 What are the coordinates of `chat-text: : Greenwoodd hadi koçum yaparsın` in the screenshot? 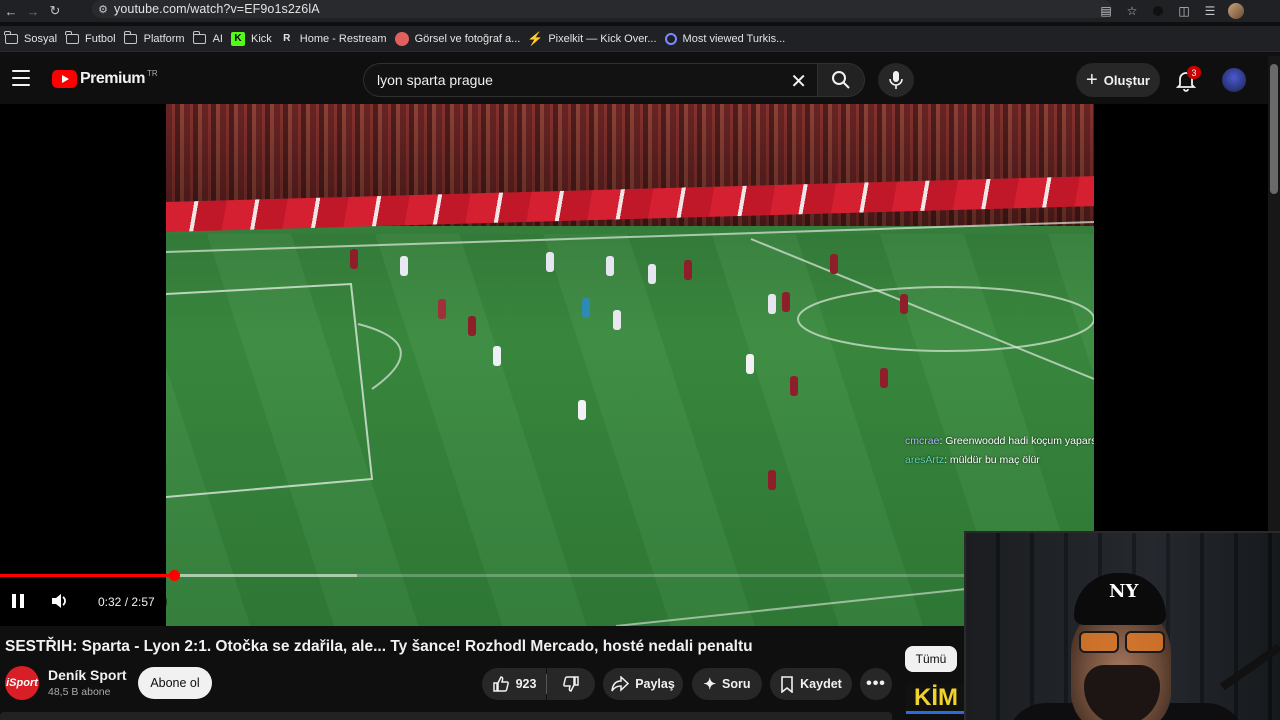 It's located at (1016, 441).